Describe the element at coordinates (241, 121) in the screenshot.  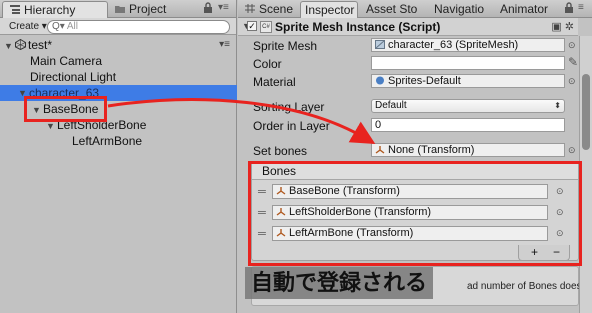
I see `arrow-path` at that location.